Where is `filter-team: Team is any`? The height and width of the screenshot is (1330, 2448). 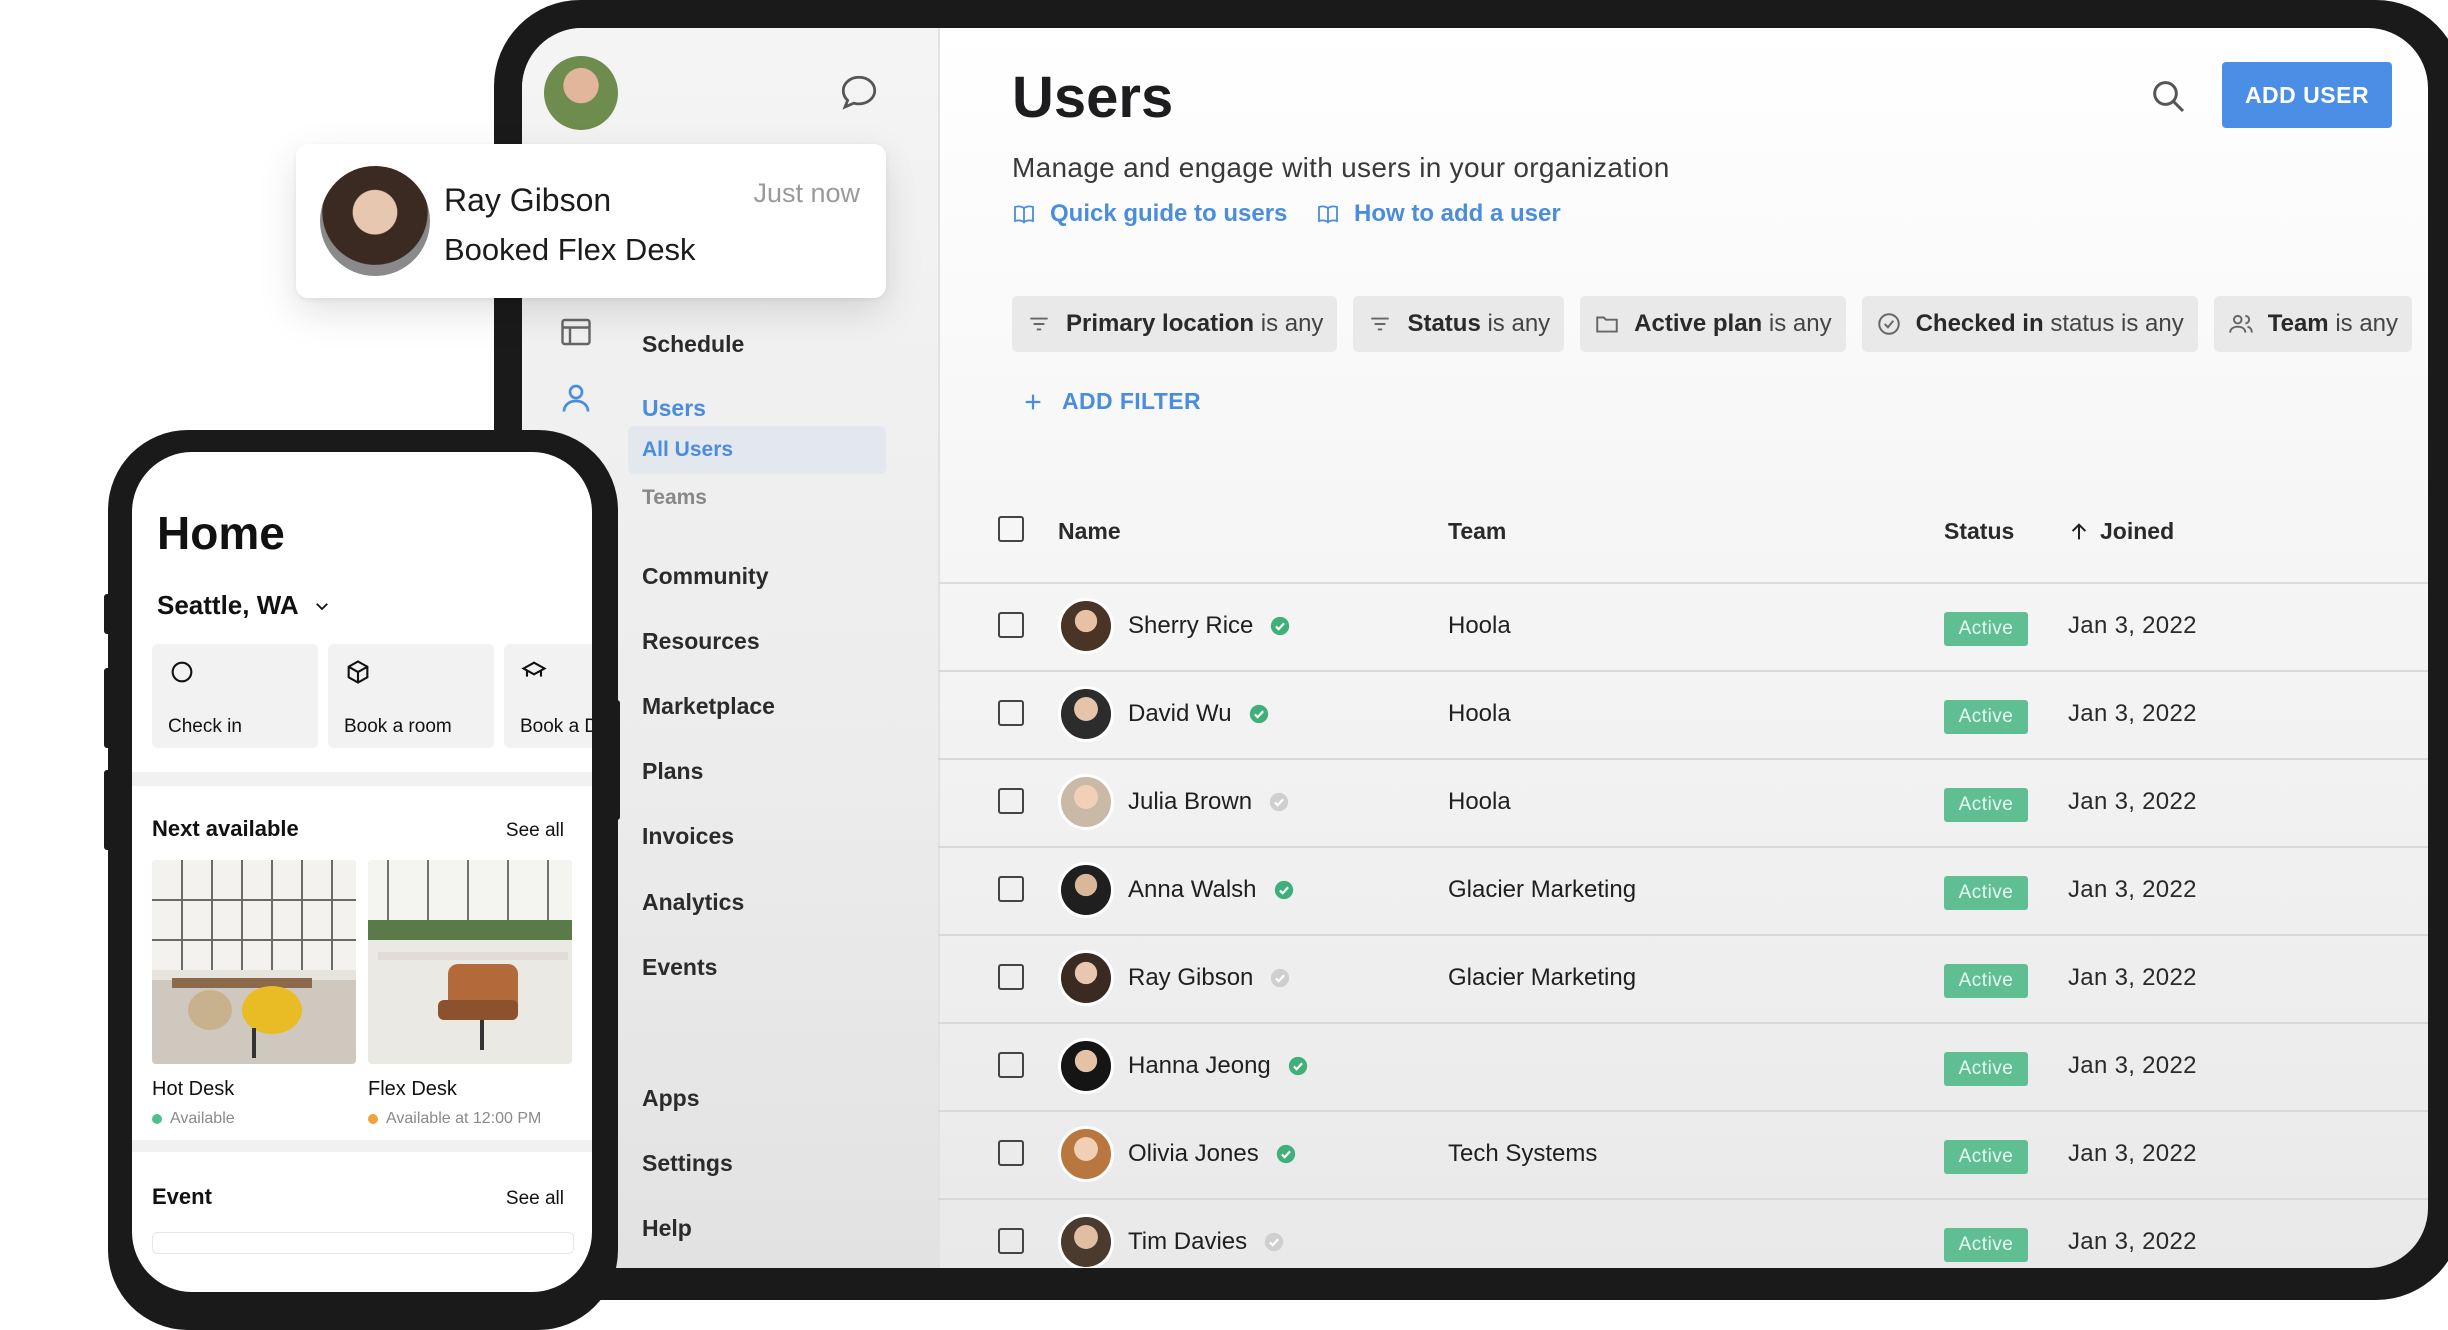
filter-team: Team is any is located at coordinates (2313, 324).